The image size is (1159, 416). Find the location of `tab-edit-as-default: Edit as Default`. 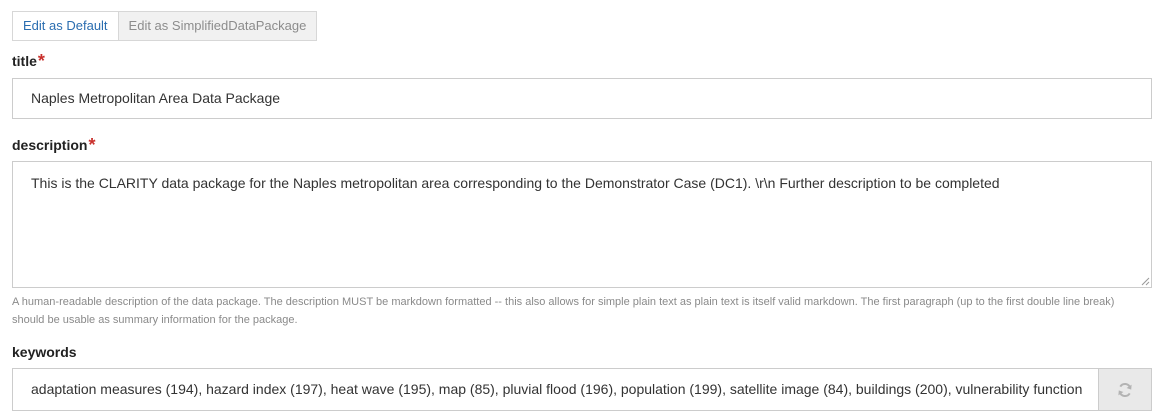

tab-edit-as-default: Edit as Default is located at coordinates (65, 26).